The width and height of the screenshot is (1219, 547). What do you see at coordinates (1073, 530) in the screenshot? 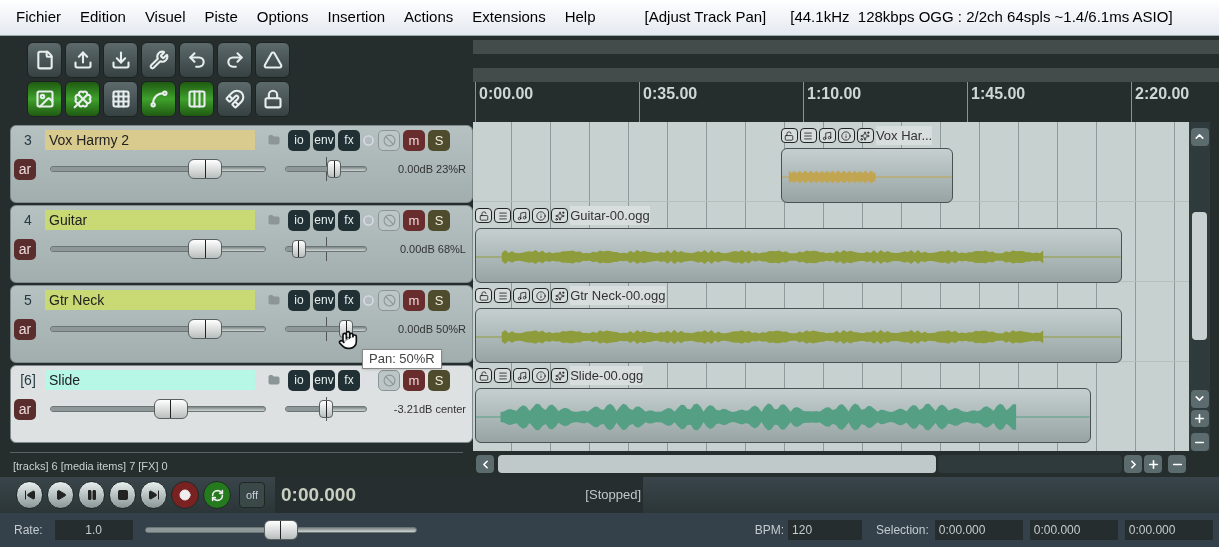
I see `selection-end-field: 0:00.000` at bounding box center [1073, 530].